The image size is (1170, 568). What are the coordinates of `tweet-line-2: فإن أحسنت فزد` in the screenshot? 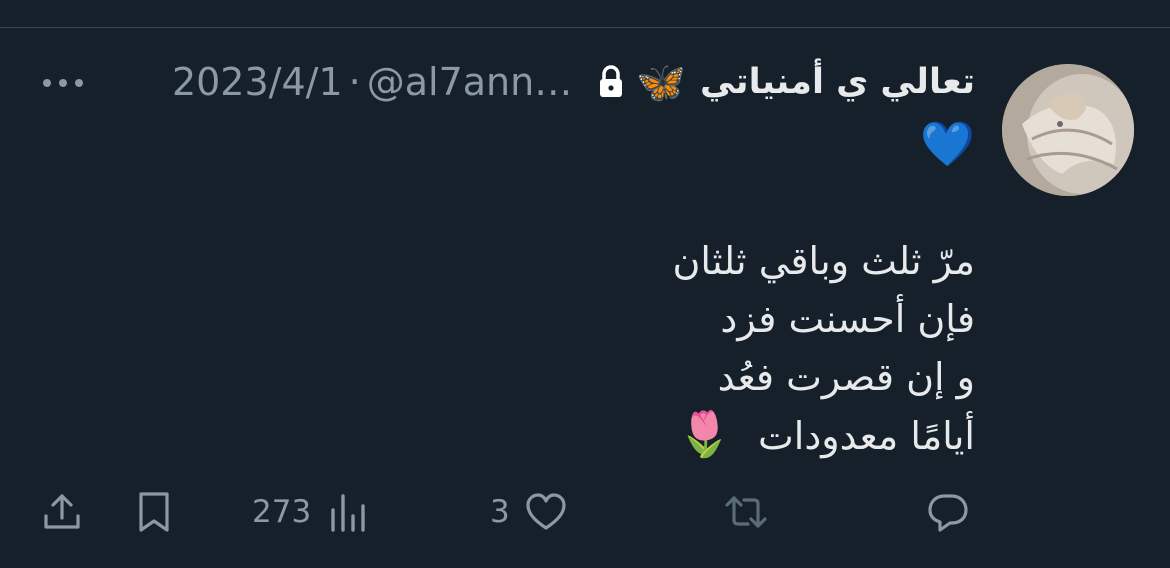 It's located at (847, 319).